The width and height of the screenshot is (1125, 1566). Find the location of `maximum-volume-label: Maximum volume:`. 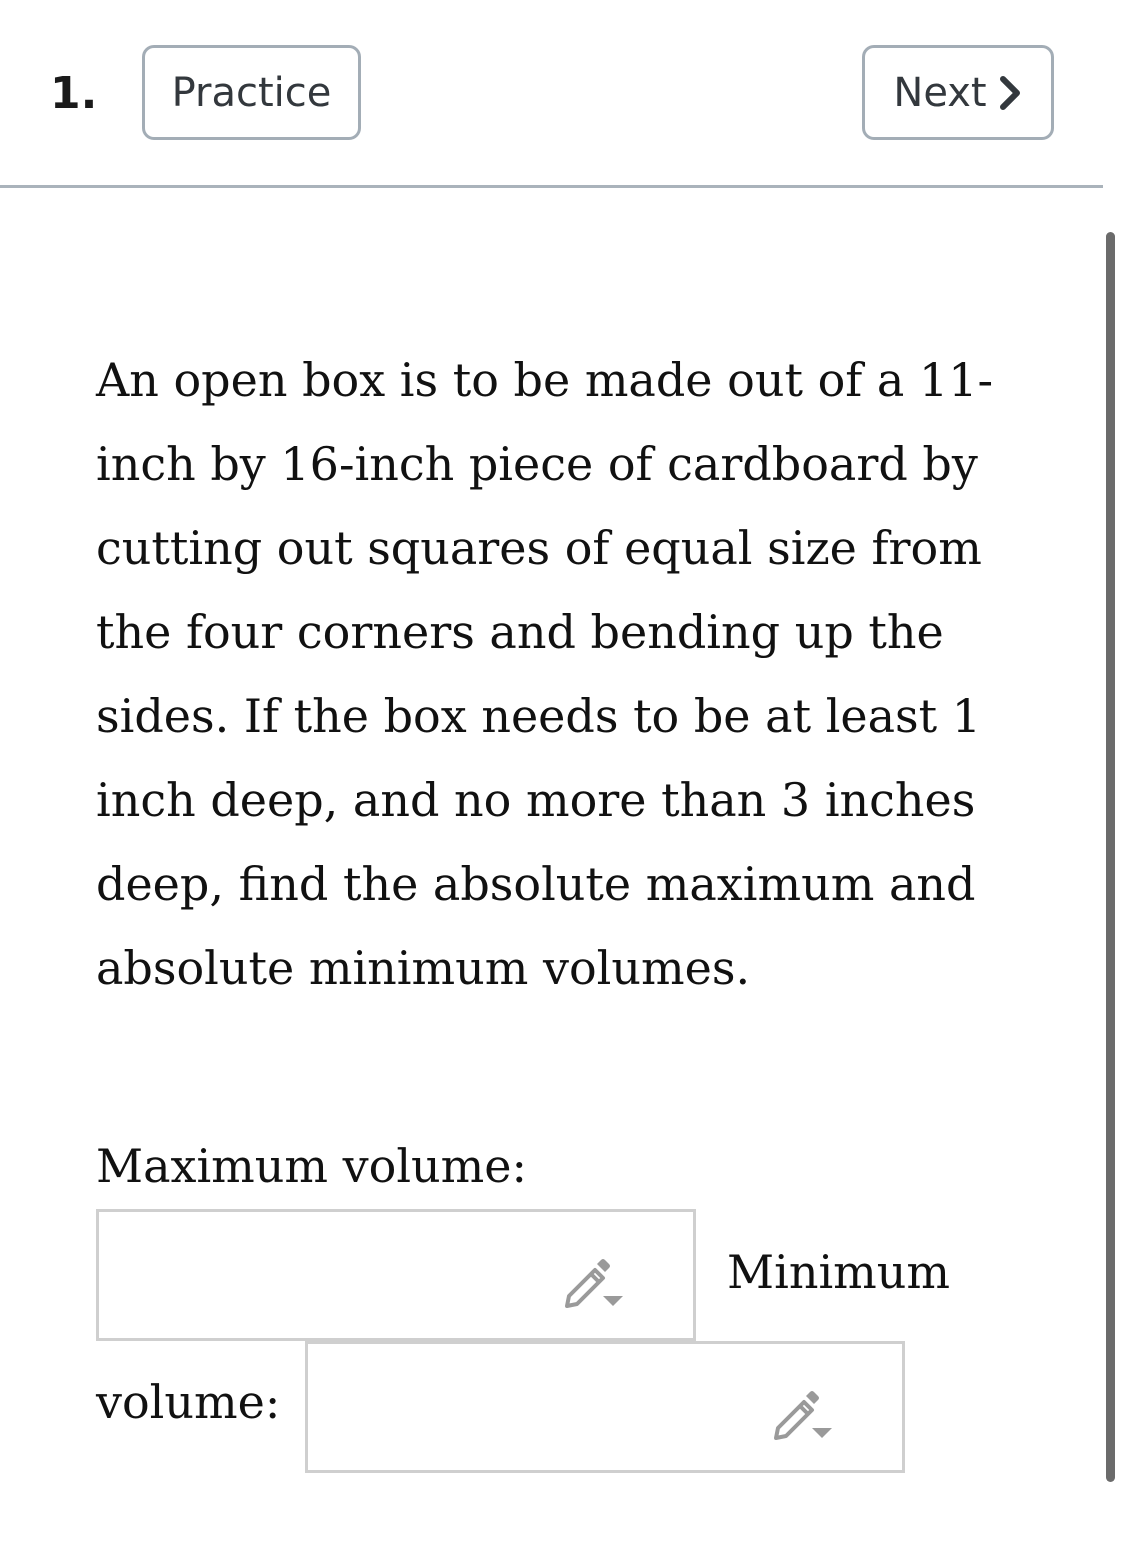

maximum-volume-label: Maximum volume: is located at coordinates (312, 1166).